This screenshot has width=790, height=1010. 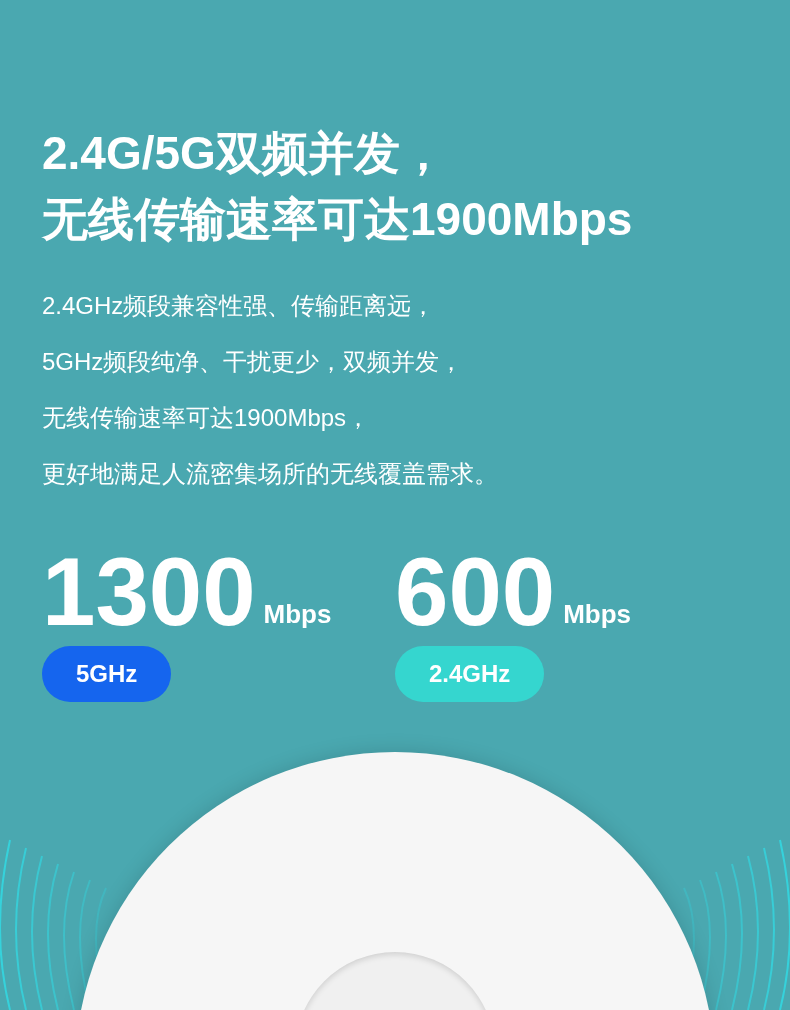 I want to click on speed-value: 600, so click(x=475, y=592).